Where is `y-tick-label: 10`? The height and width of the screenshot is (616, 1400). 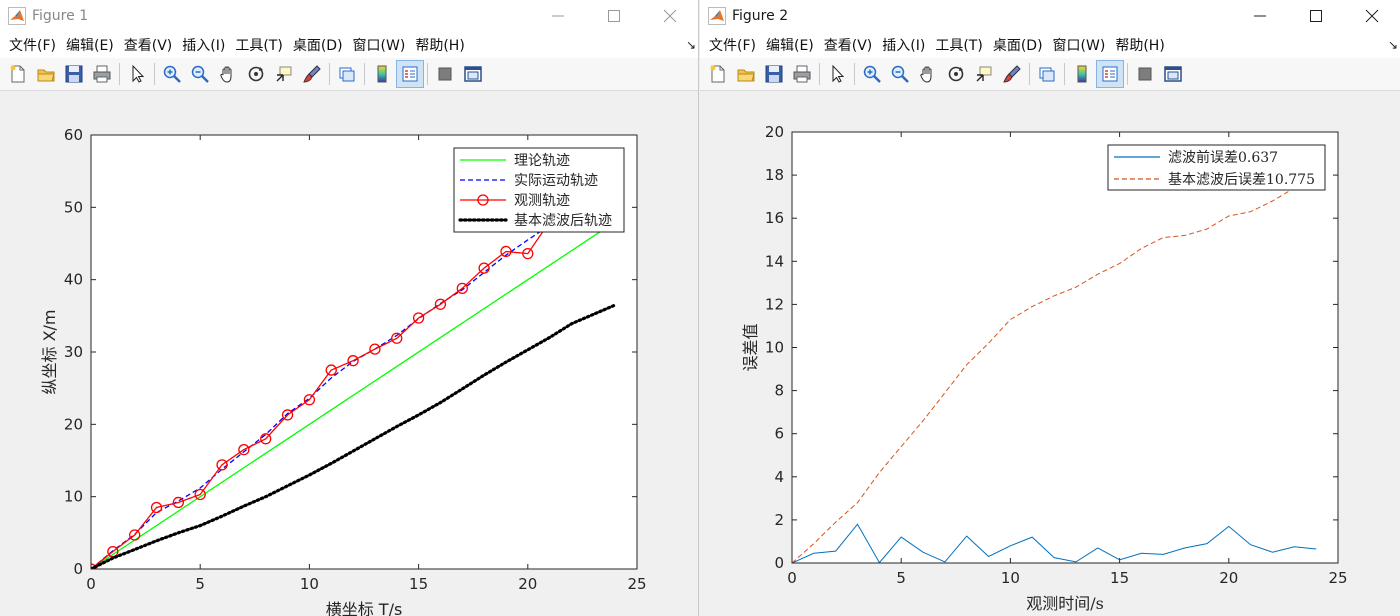
y-tick-label: 10 is located at coordinates (73, 497).